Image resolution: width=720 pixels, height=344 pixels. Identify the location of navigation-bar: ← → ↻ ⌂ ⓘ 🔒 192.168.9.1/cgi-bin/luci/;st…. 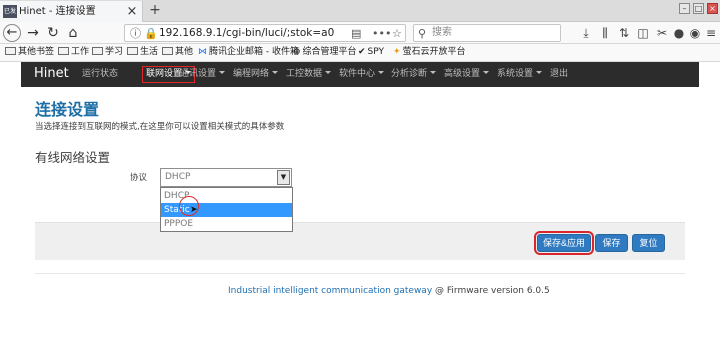
(360, 33).